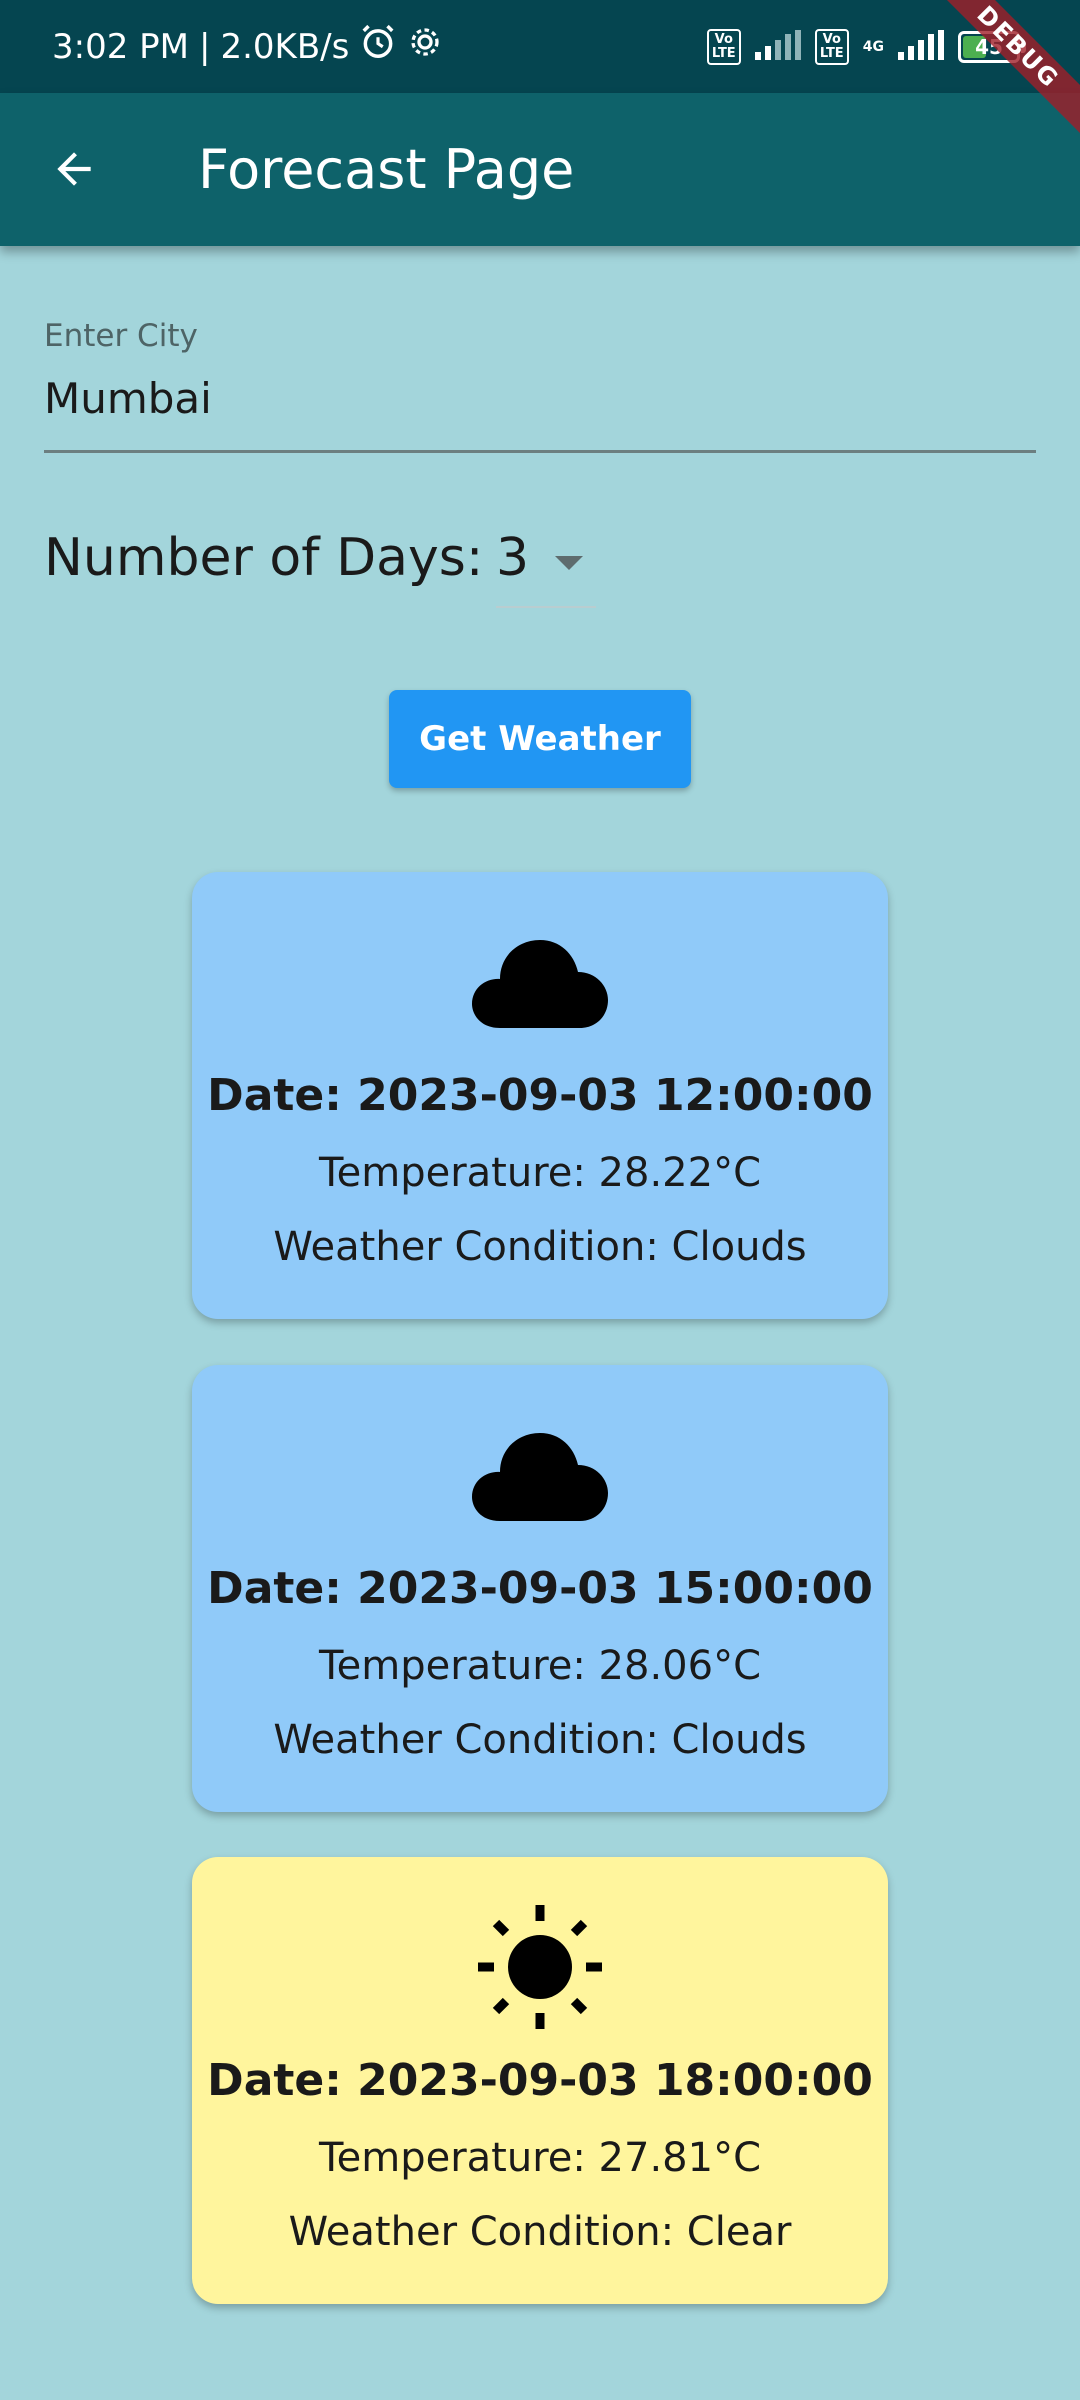  I want to click on status-bar: 3:02 PM | 2.0KB/s Vo LTE Vo LTE 4G 45, so click(540, 46).